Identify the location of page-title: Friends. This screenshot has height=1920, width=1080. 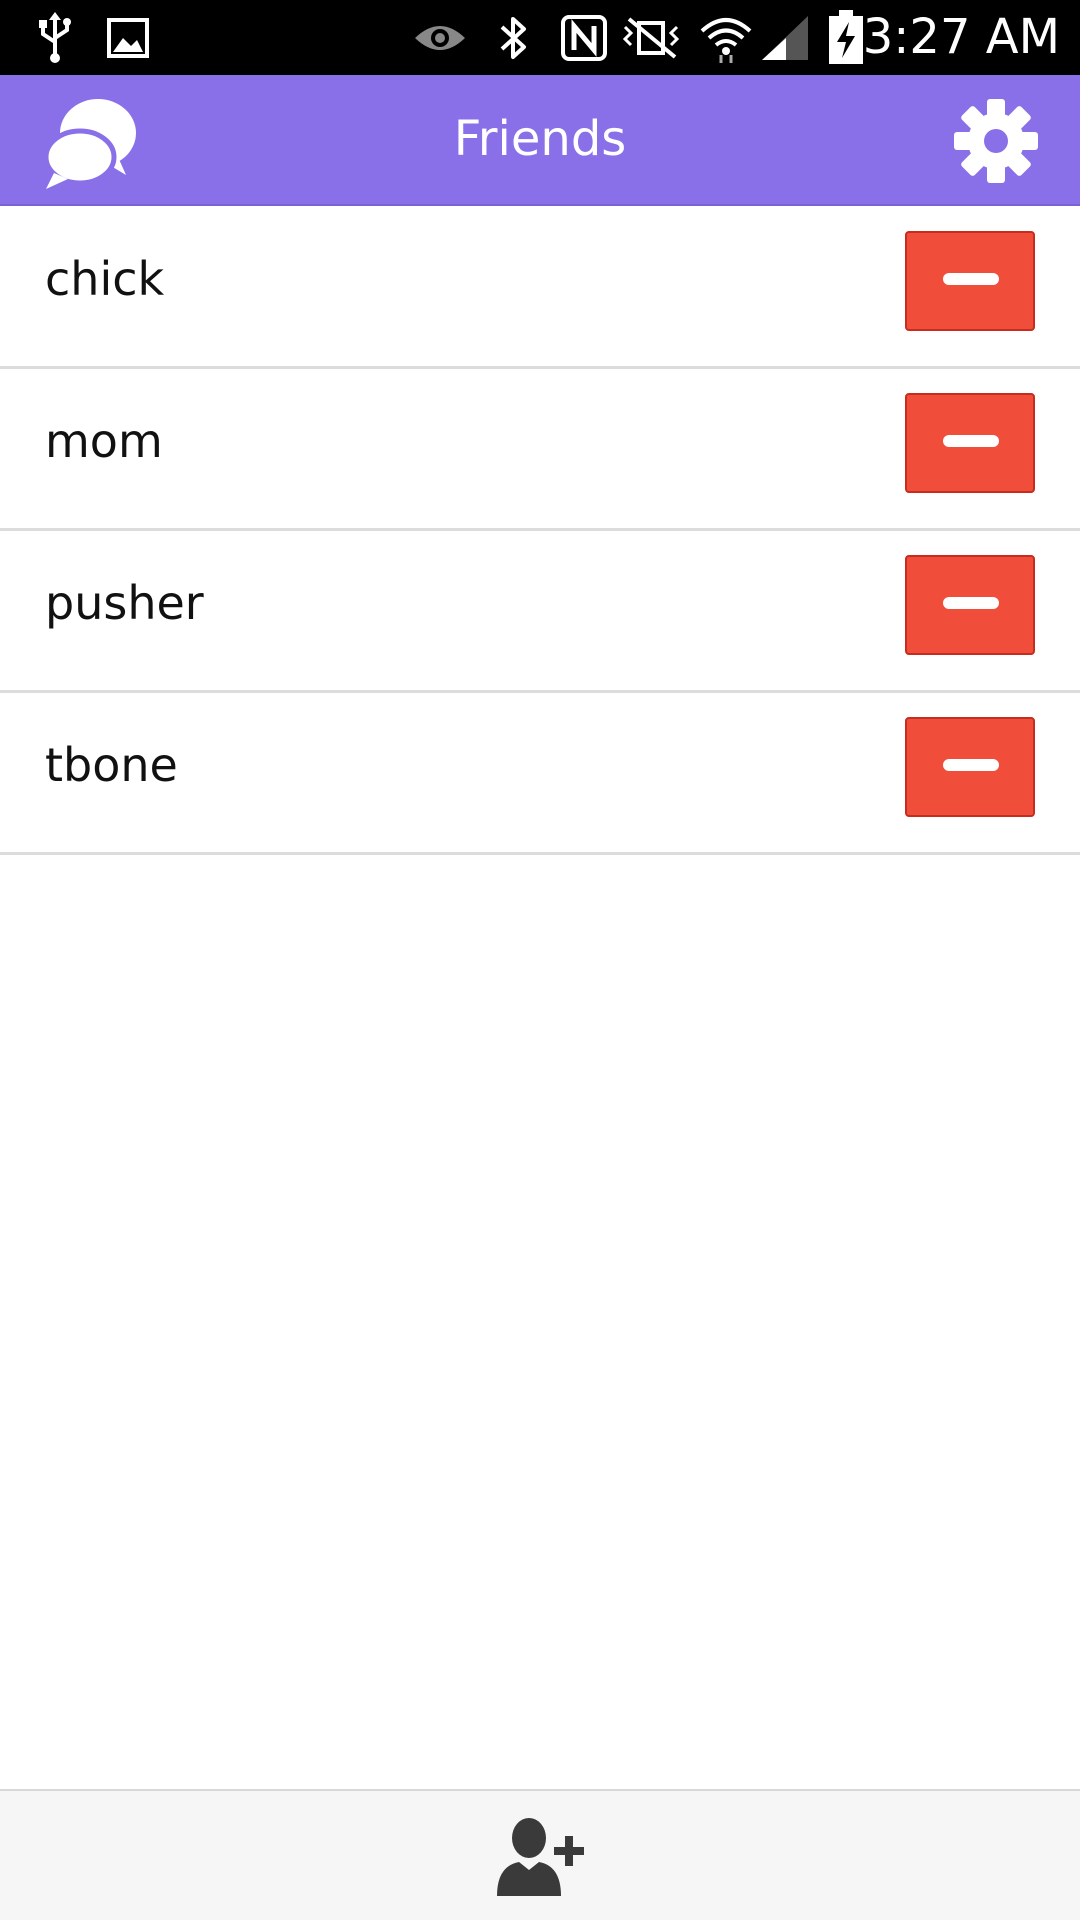
(540, 139).